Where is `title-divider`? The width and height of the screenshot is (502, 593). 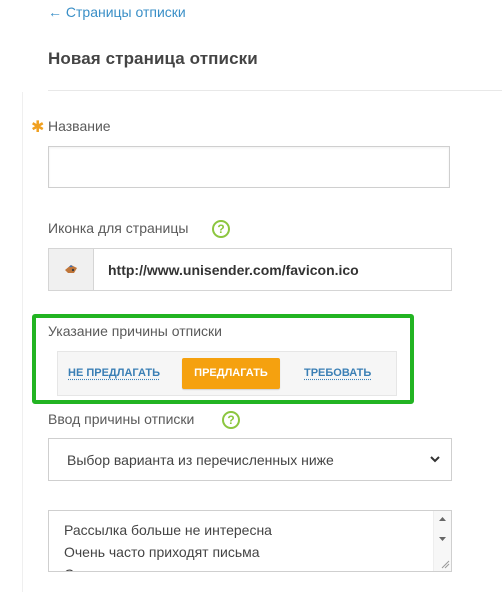
title-divider is located at coordinates (275, 90).